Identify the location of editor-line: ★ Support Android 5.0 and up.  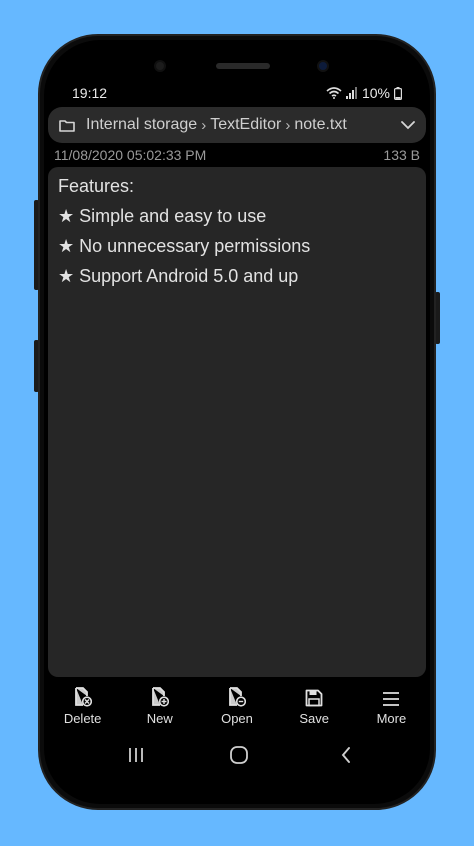
(178, 276).